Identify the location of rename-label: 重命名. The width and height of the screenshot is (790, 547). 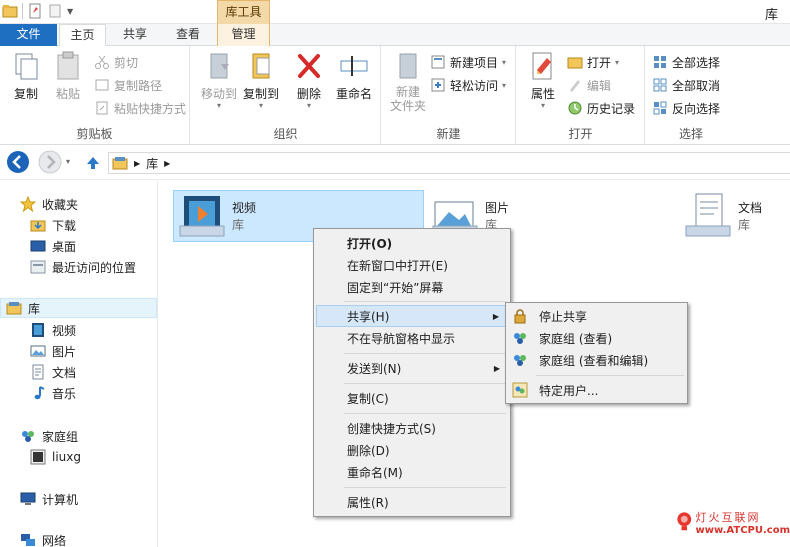
(353, 94).